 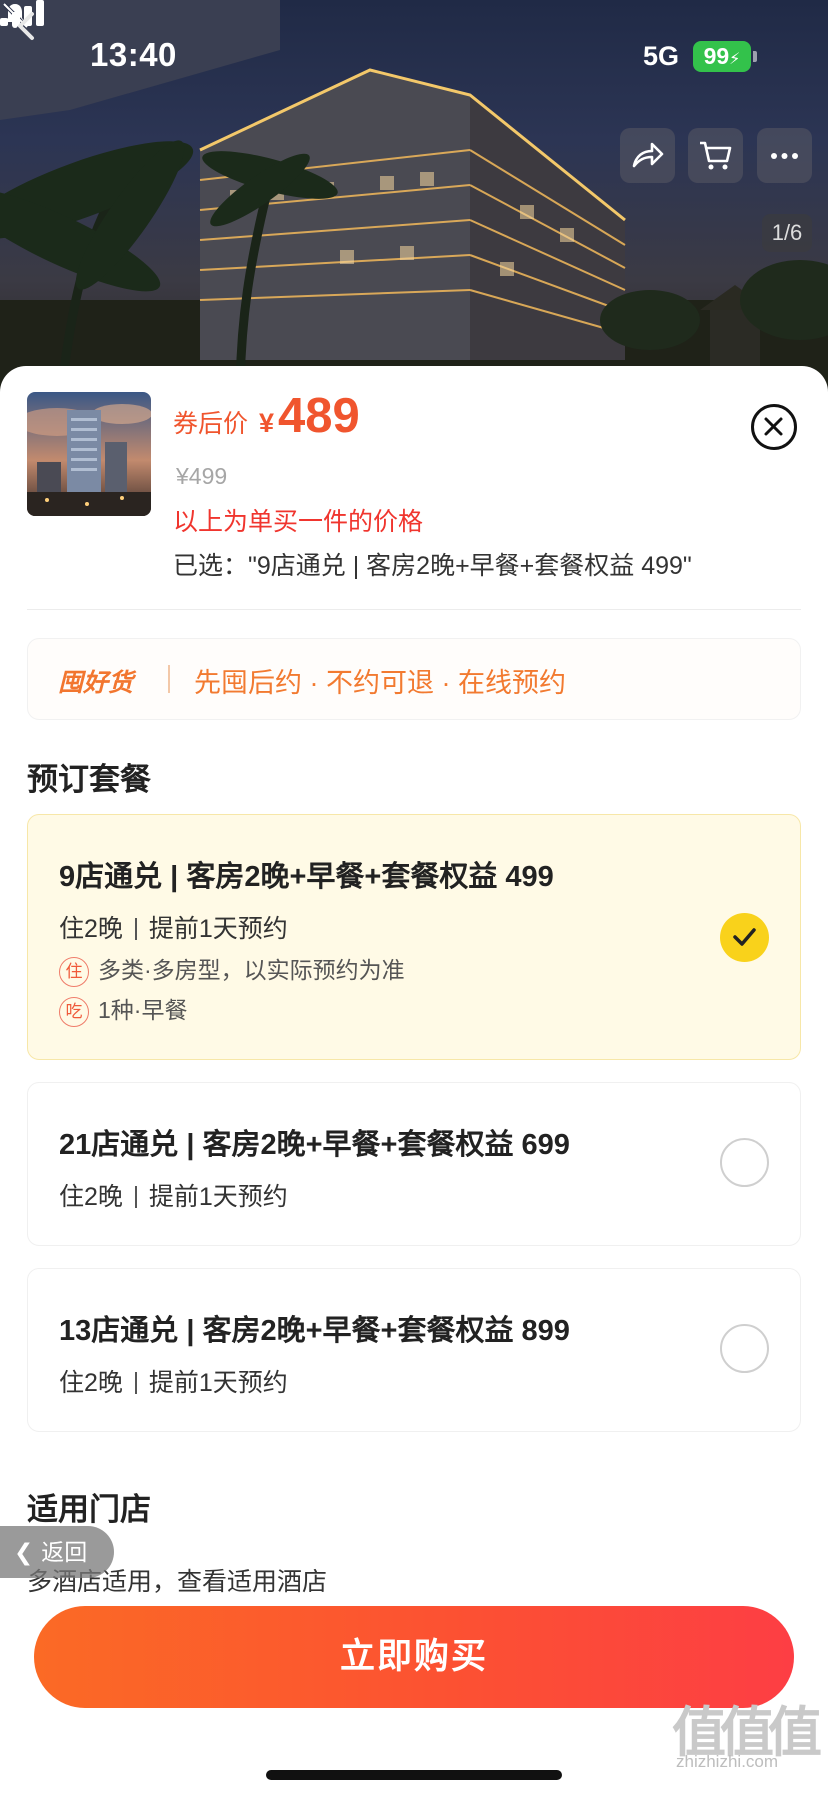 I want to click on more-button, so click(x=784, y=155).